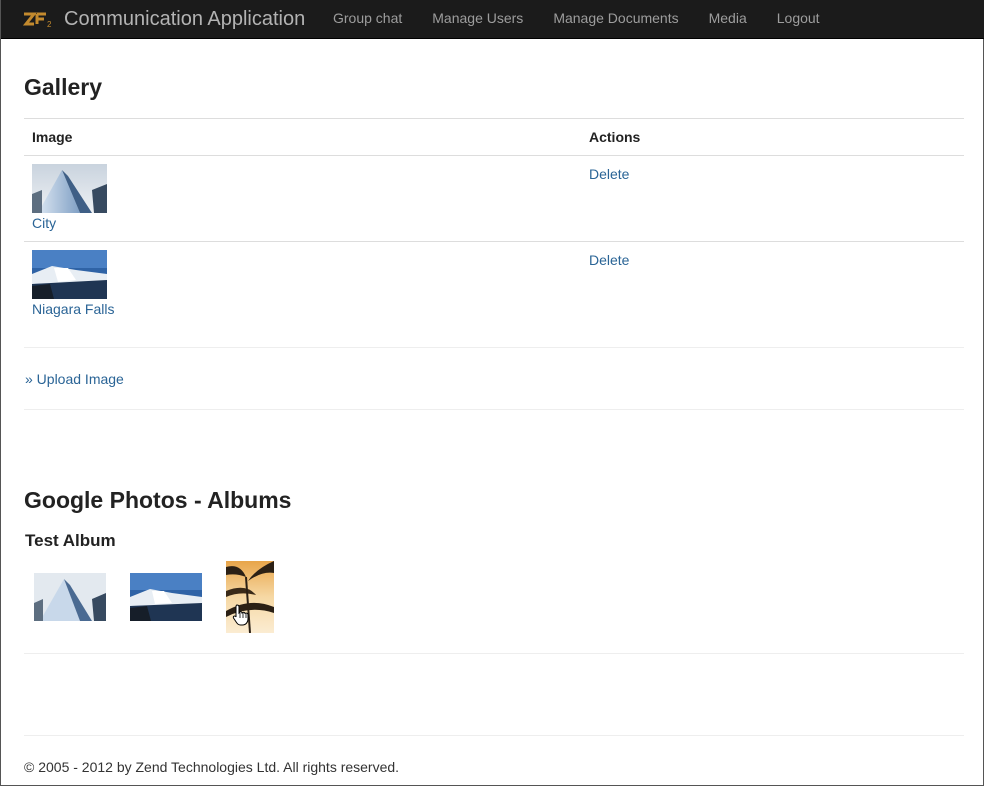 The width and height of the screenshot is (984, 786). I want to click on hand-pointer-cursor-icon, so click(241, 616).